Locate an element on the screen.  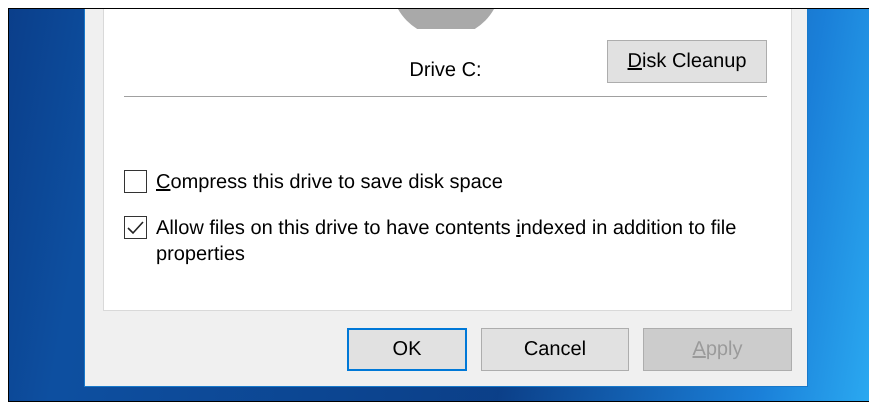
checkmark-icon is located at coordinates (135, 227).